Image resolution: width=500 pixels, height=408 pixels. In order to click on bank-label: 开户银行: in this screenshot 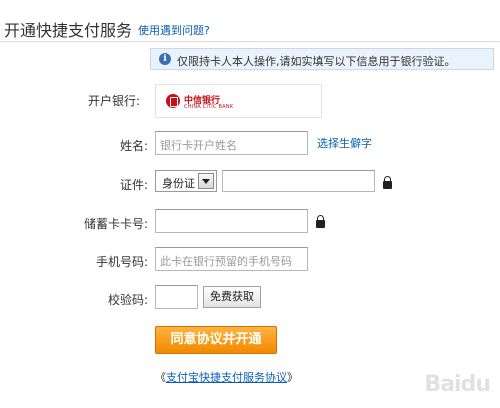, I will do `click(113, 101)`.